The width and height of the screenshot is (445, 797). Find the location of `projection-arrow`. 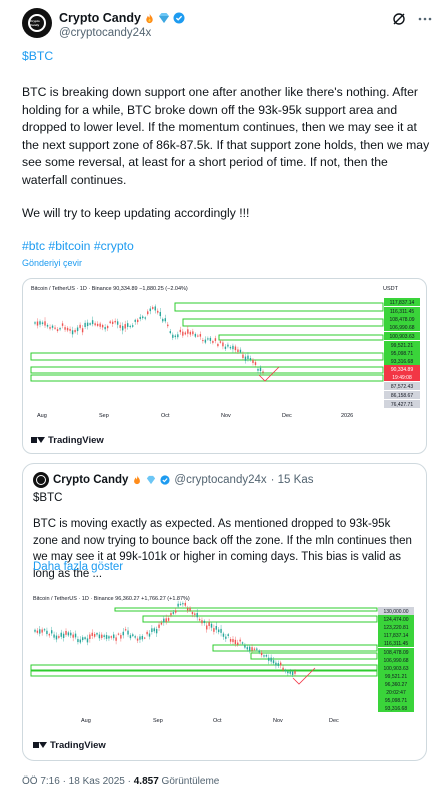

projection-arrow is located at coordinates (269, 374).